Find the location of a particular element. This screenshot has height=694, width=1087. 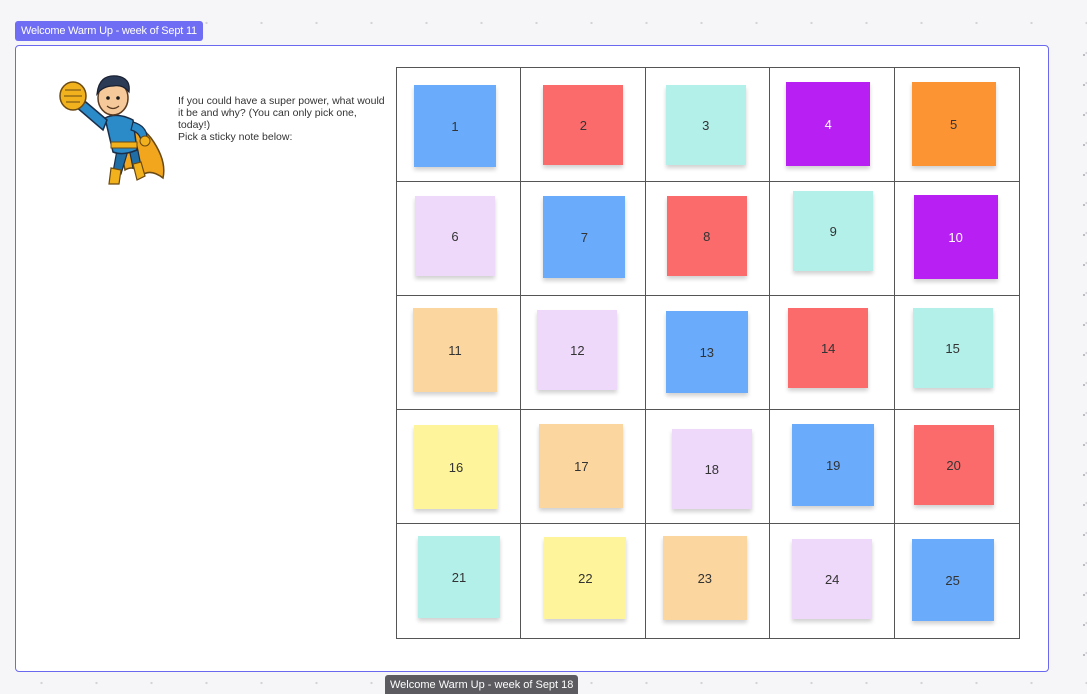

sticky-note-label: 22 is located at coordinates (585, 578).